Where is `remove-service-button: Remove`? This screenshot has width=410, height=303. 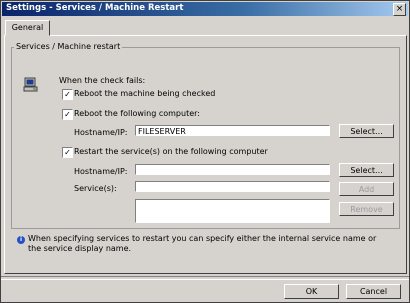 remove-service-button: Remove is located at coordinates (366, 209).